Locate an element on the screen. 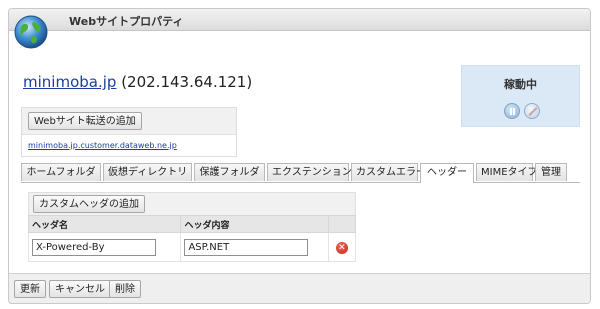 The image size is (600, 309). delete-button: 削除 is located at coordinates (125, 289).